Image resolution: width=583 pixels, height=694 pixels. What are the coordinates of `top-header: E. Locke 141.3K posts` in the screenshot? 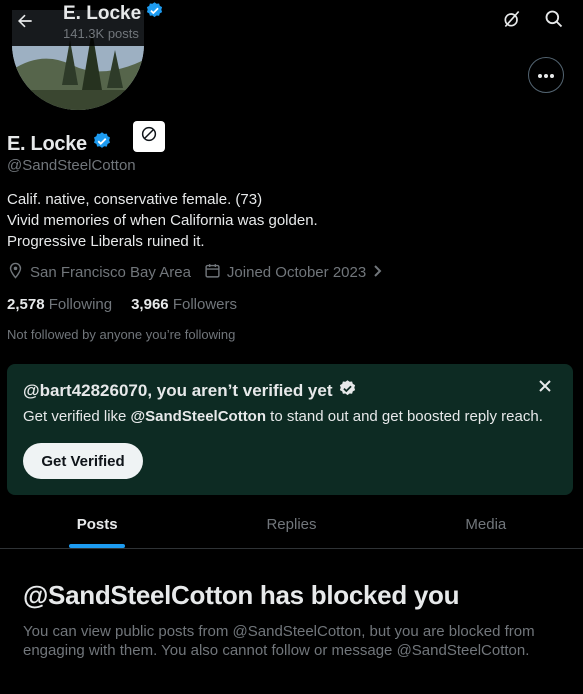 It's located at (291, 23).